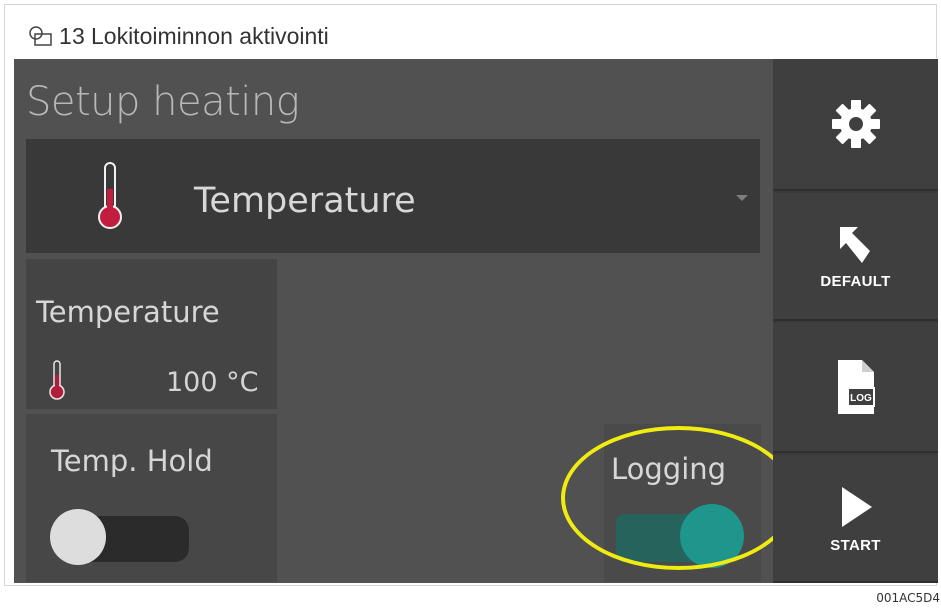  What do you see at coordinates (669, 469) in the screenshot?
I see `logging-label: Logging` at bounding box center [669, 469].